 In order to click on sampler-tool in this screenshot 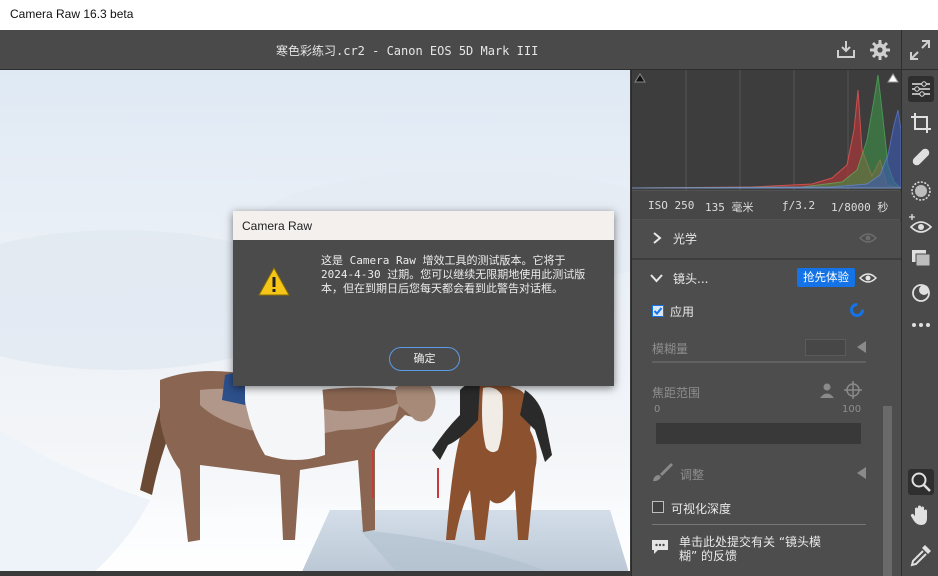, I will do `click(921, 555)`.